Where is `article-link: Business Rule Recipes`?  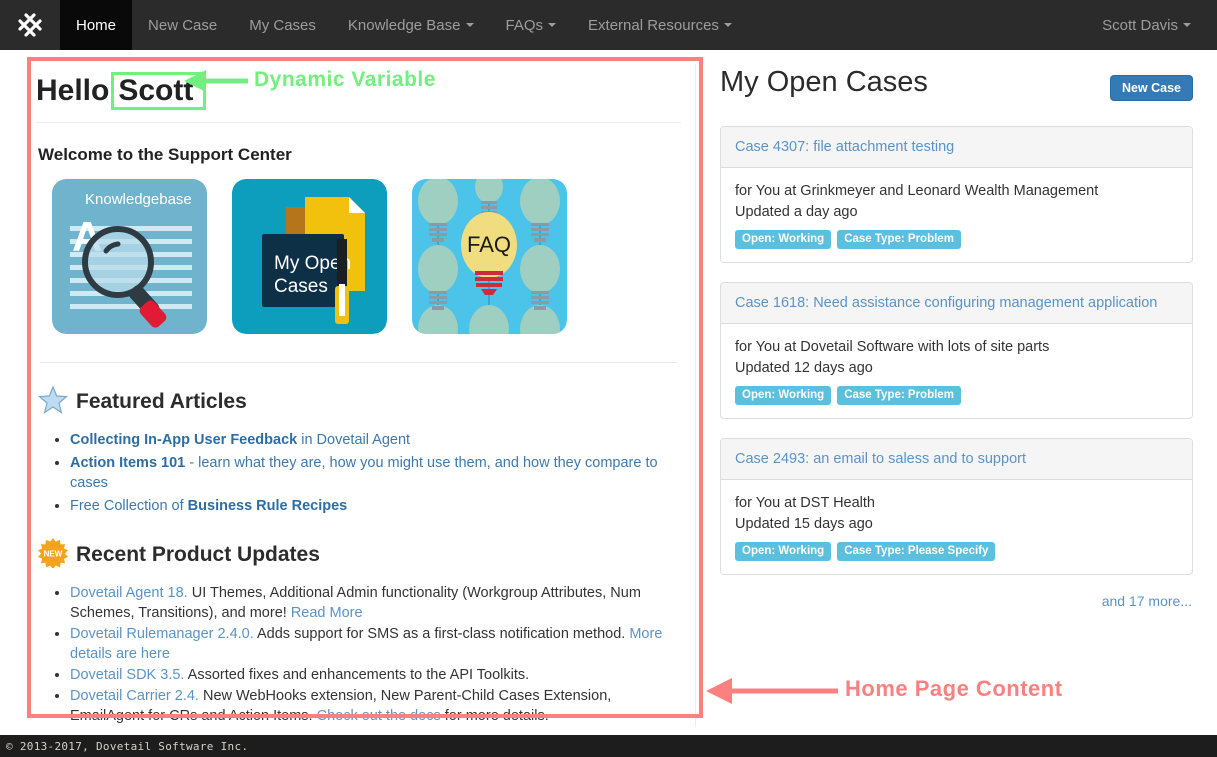
article-link: Business Rule Recipes is located at coordinates (268, 506).